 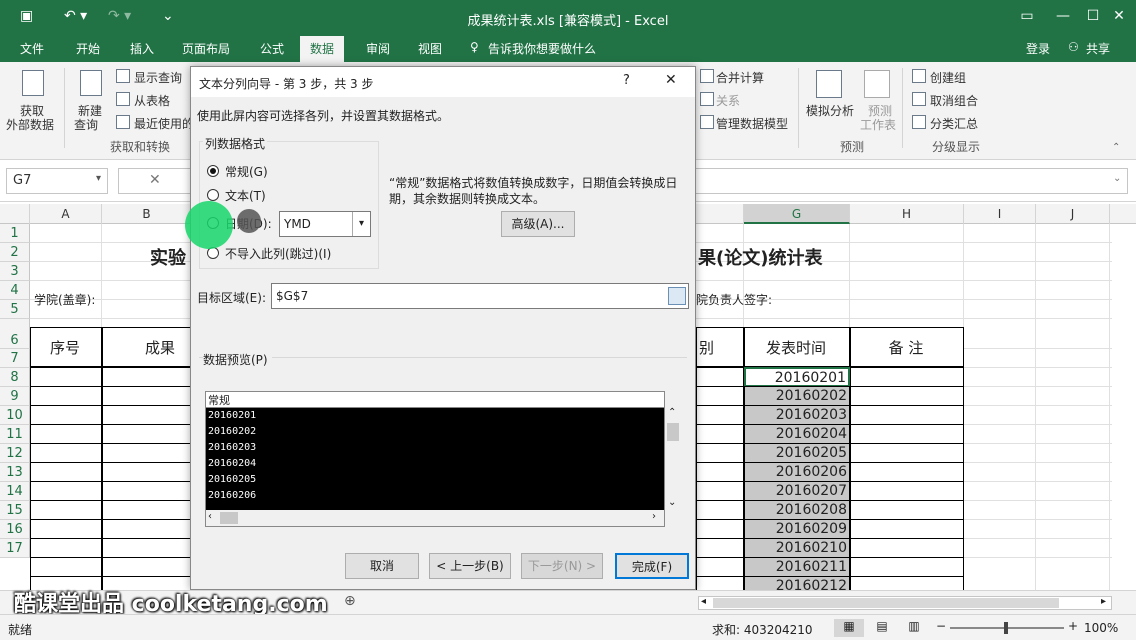 What do you see at coordinates (752, 123) in the screenshot?
I see `manage-data-model-button: 管理数据模型` at bounding box center [752, 123].